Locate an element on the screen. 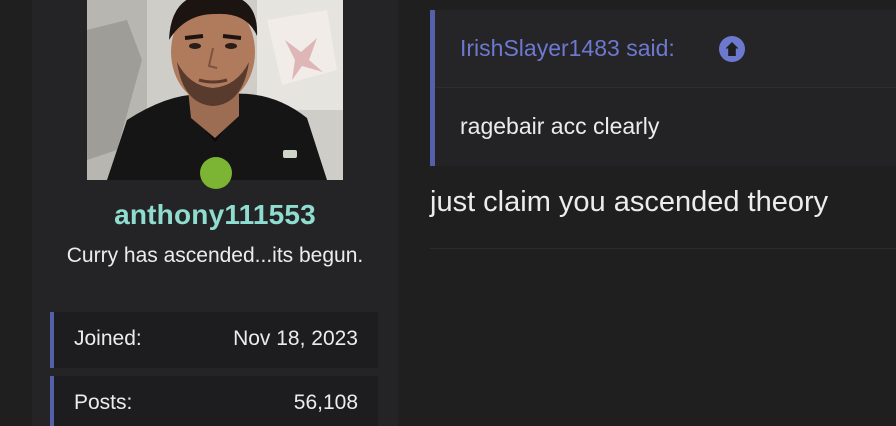 This screenshot has height=426, width=896. user-avatar is located at coordinates (215, 90).